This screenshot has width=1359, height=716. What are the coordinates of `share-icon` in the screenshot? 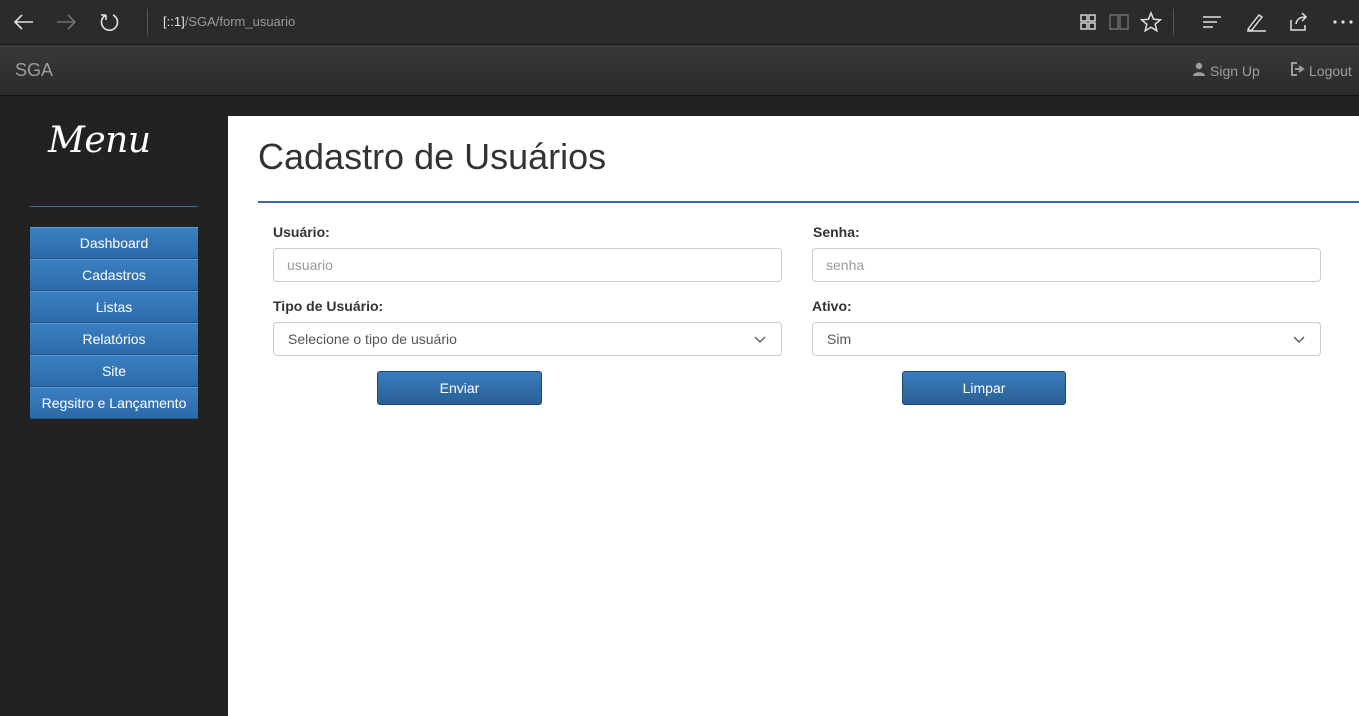 It's located at (1299, 22).